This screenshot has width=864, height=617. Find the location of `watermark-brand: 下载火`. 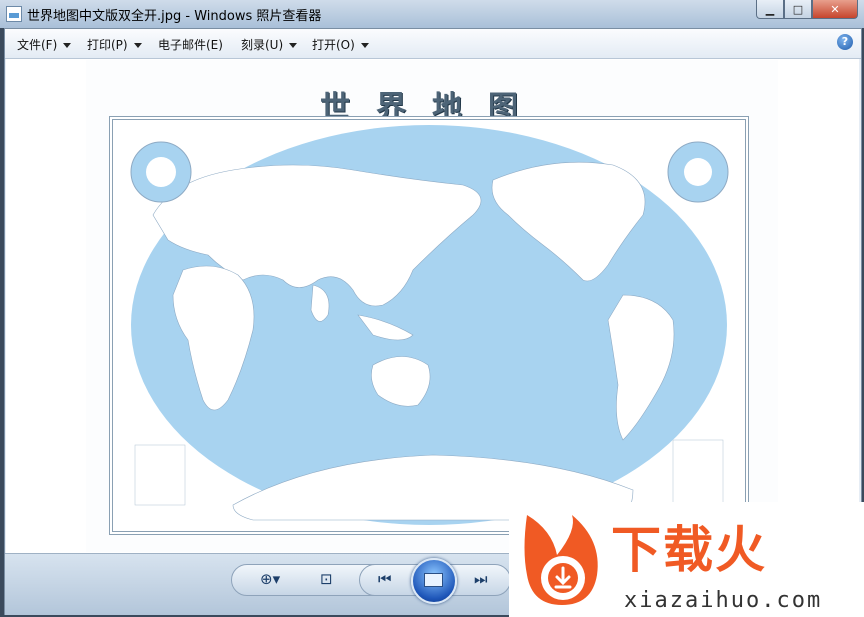

watermark-brand: 下载火 is located at coordinates (689, 550).